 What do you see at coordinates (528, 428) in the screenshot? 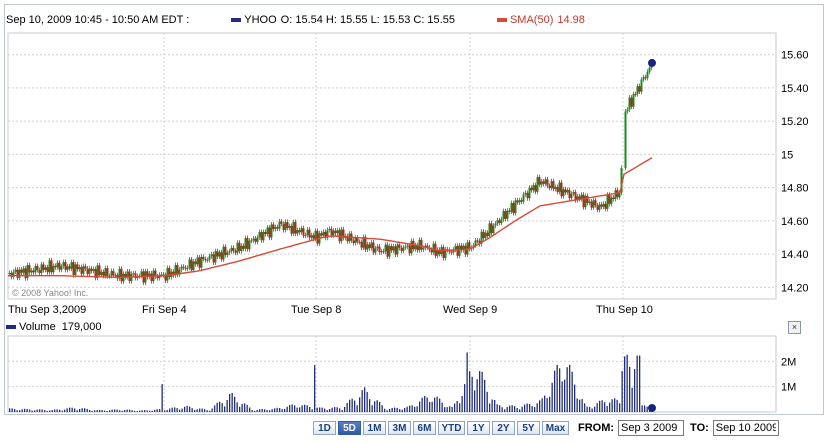
I see `range-button-5y: 5Y` at bounding box center [528, 428].